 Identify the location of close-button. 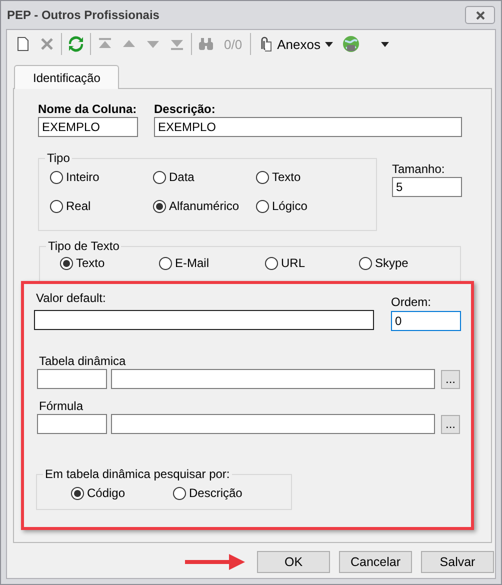
(480, 15).